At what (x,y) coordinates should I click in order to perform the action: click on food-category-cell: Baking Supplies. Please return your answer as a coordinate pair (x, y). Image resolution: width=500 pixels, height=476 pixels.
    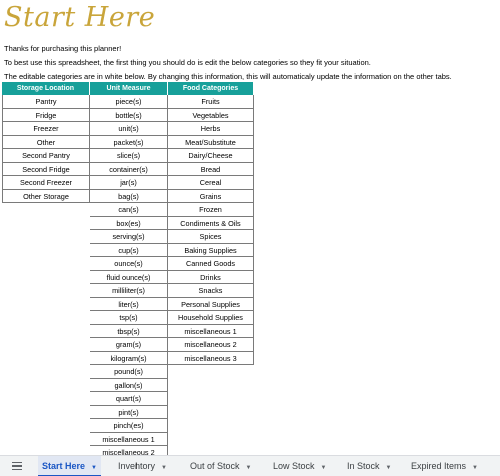
    Looking at the image, I should click on (211, 250).